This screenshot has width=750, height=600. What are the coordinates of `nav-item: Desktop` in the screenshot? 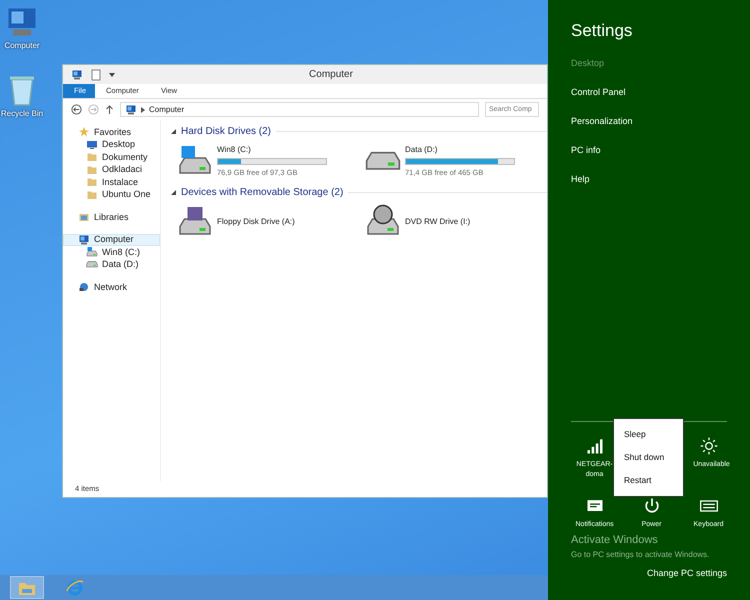 It's located at (111, 144).